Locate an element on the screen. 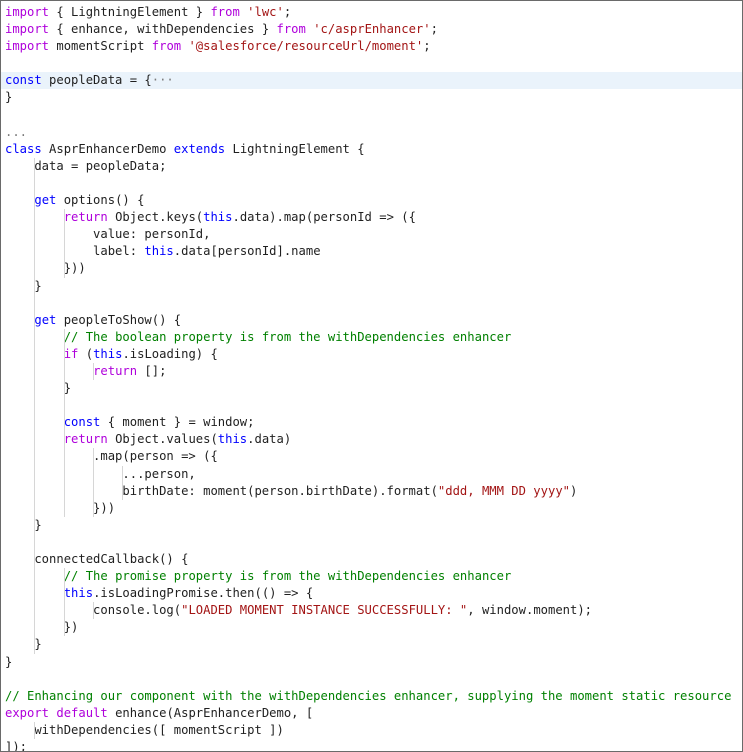 This screenshot has width=743, height=752. code-line: if (this.isLoading) { is located at coordinates (373, 354).